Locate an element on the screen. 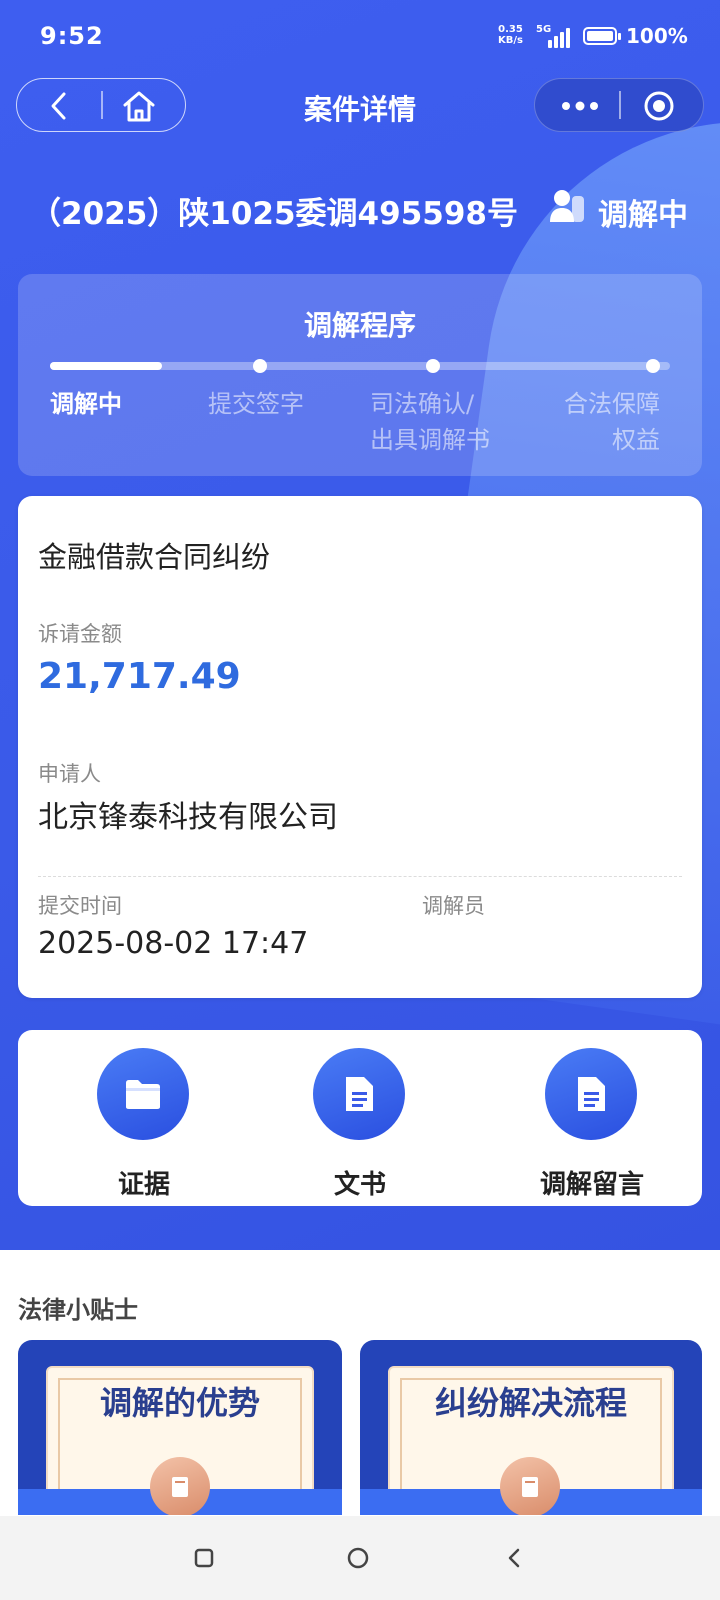 This screenshot has height=1600, width=720. mediation-process-panel: 调解程序 调解中 提交签字 司法确认/ 出具调解书 合法保障 权益 is located at coordinates (360, 375).